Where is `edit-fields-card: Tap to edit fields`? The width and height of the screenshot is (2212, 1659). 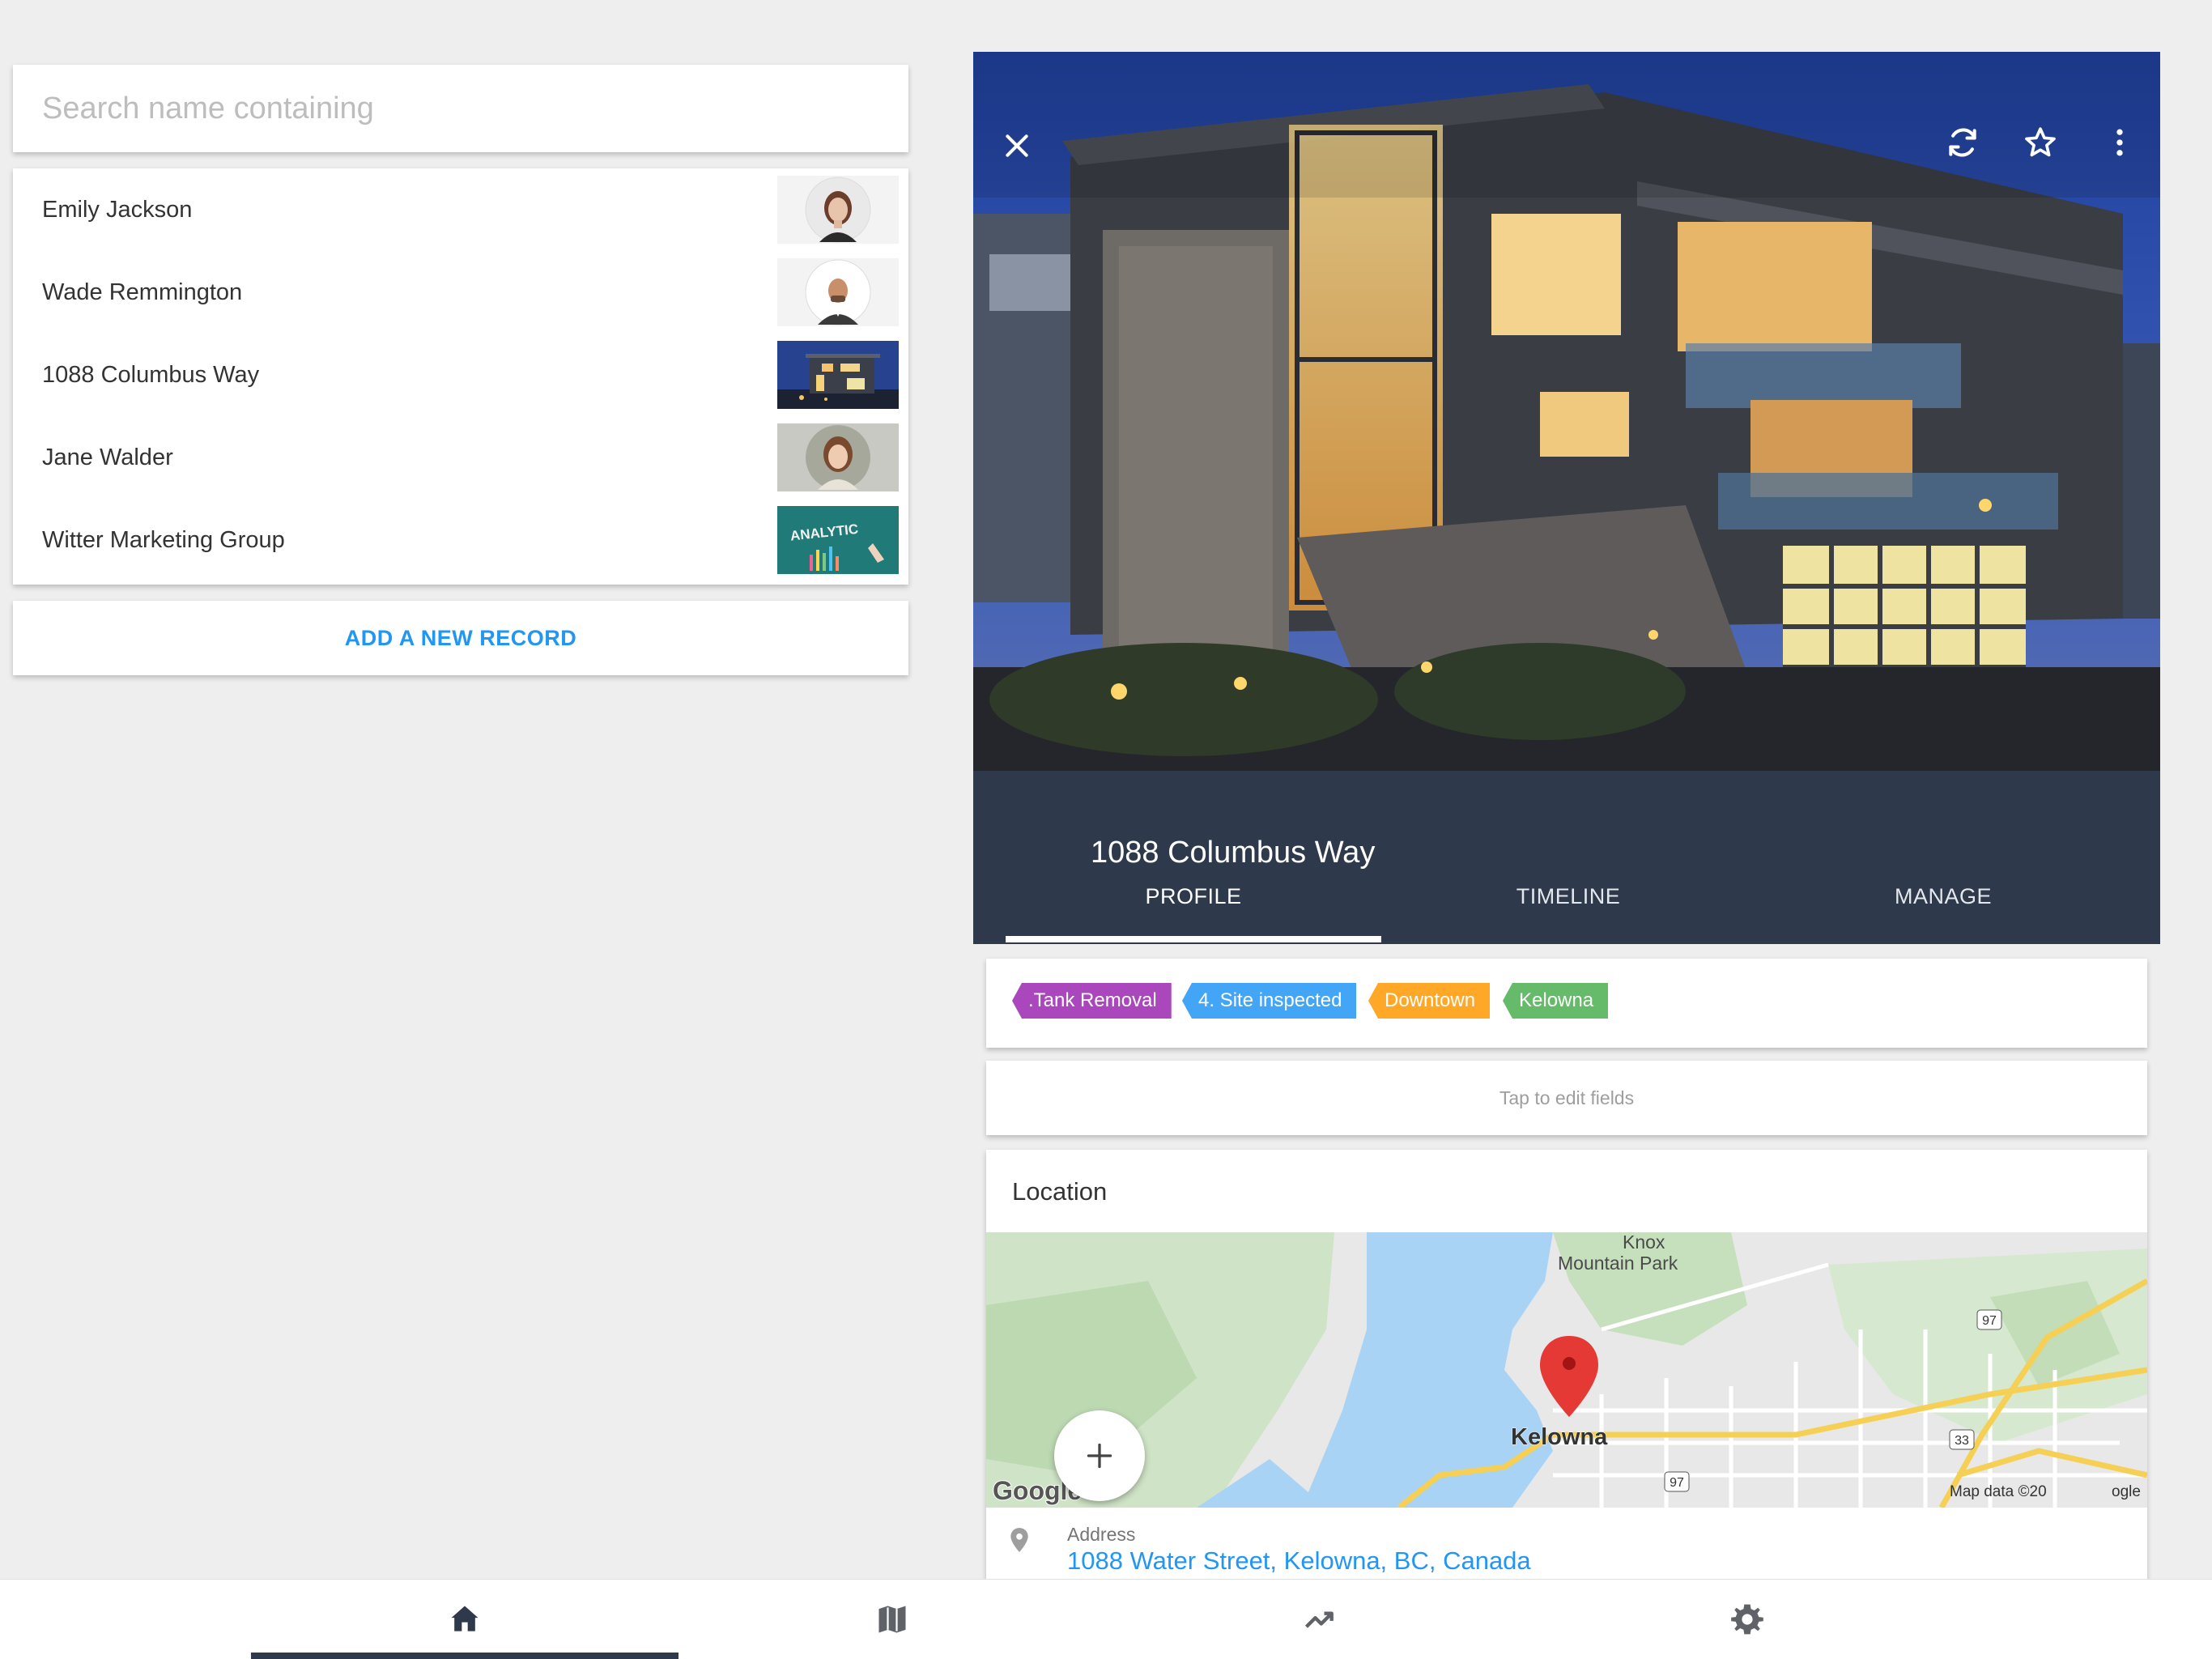 edit-fields-card: Tap to edit fields is located at coordinates (1566, 1098).